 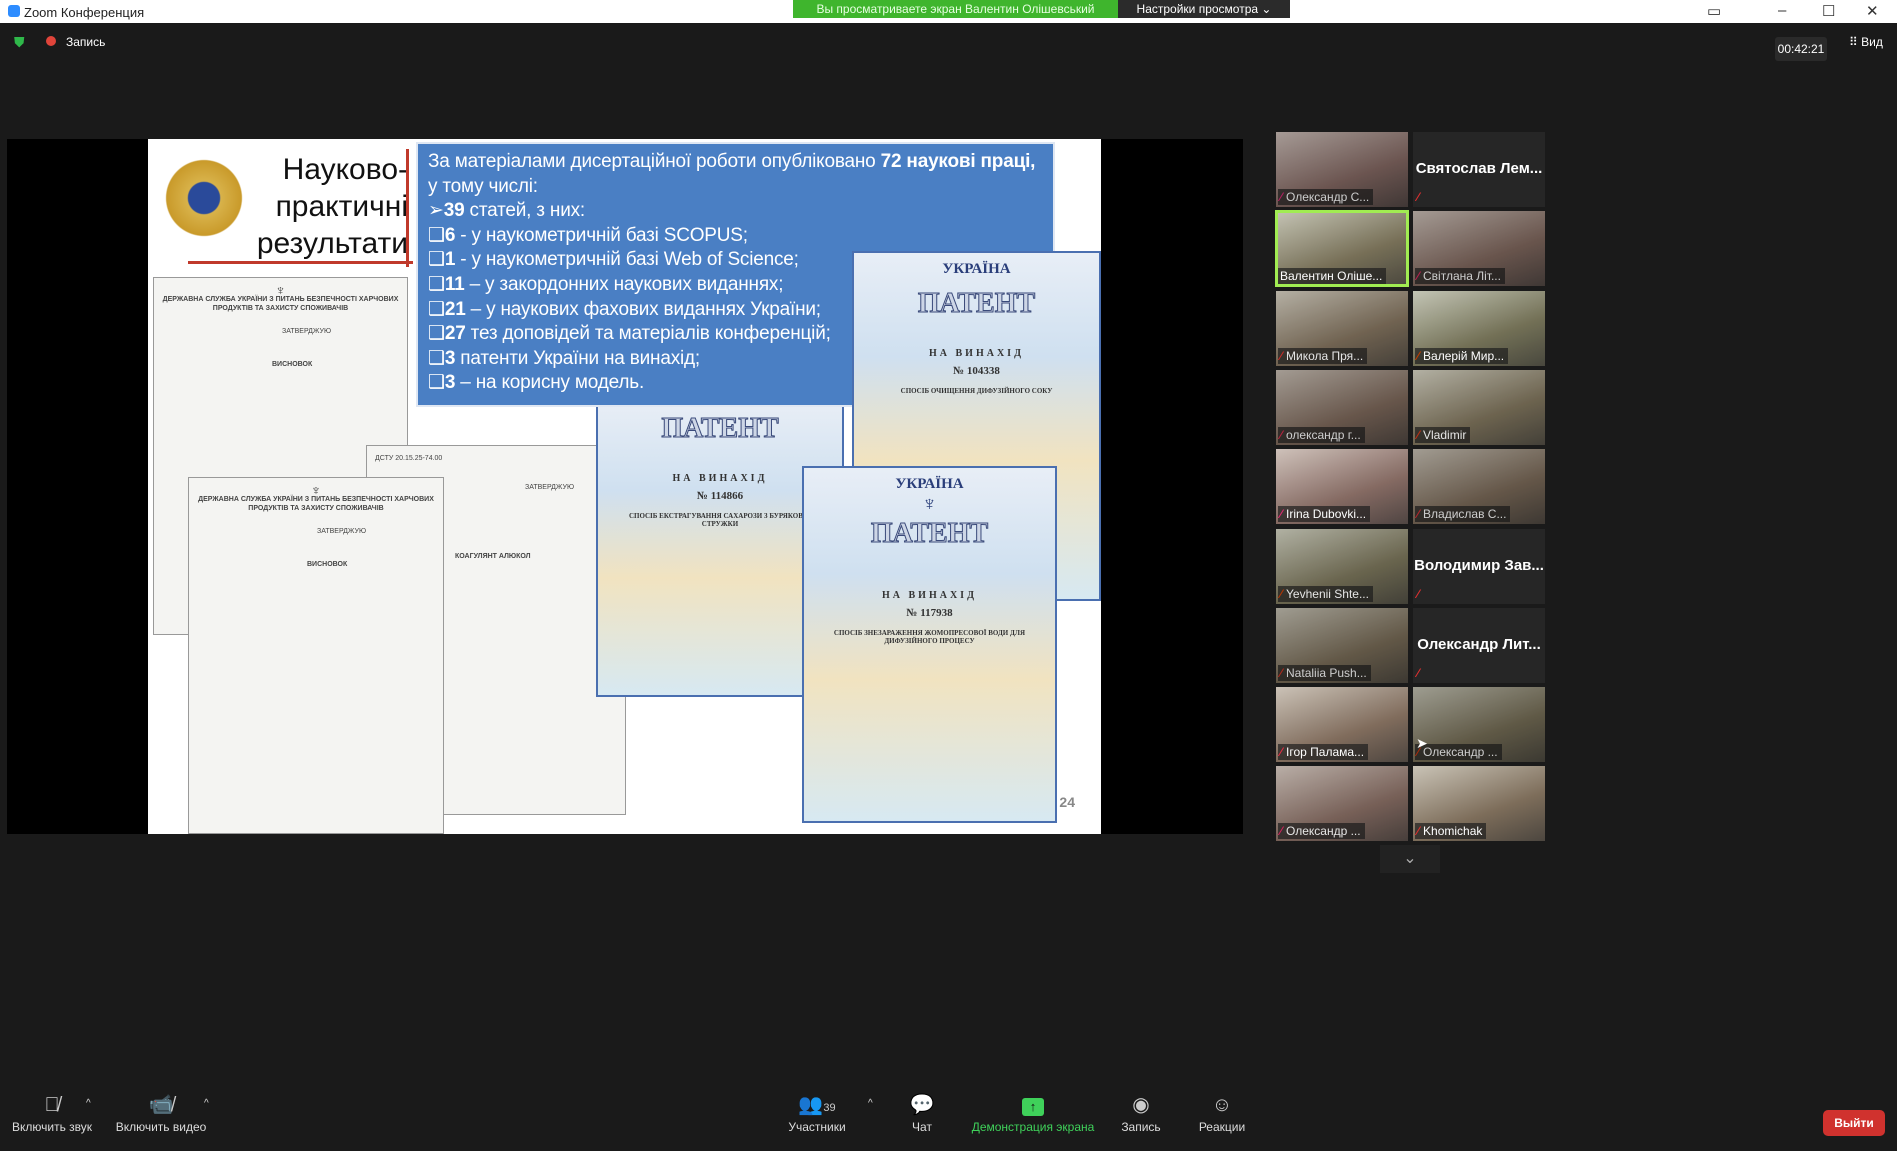 What do you see at coordinates (206, 1103) in the screenshot?
I see `video-options-caret: ^` at bounding box center [206, 1103].